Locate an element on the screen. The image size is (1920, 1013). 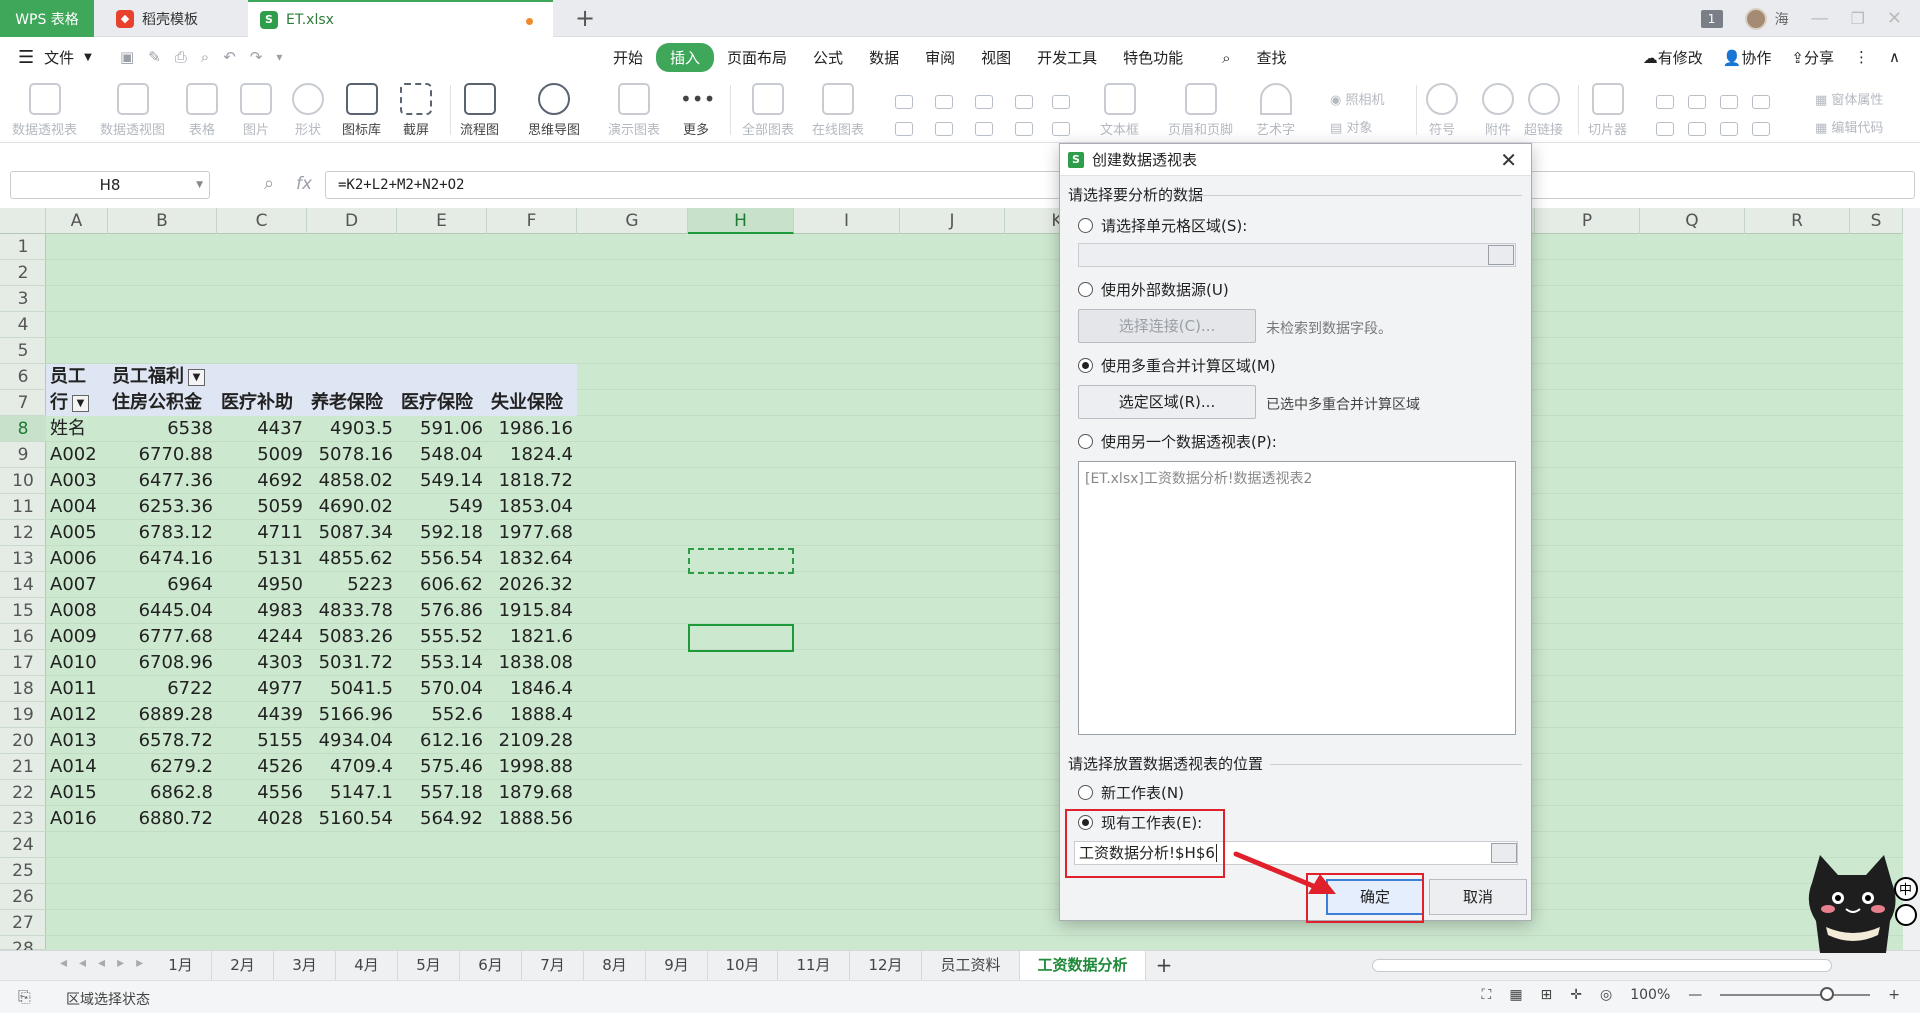
pivot-header-cell: 养老保险 is located at coordinates (352, 403).